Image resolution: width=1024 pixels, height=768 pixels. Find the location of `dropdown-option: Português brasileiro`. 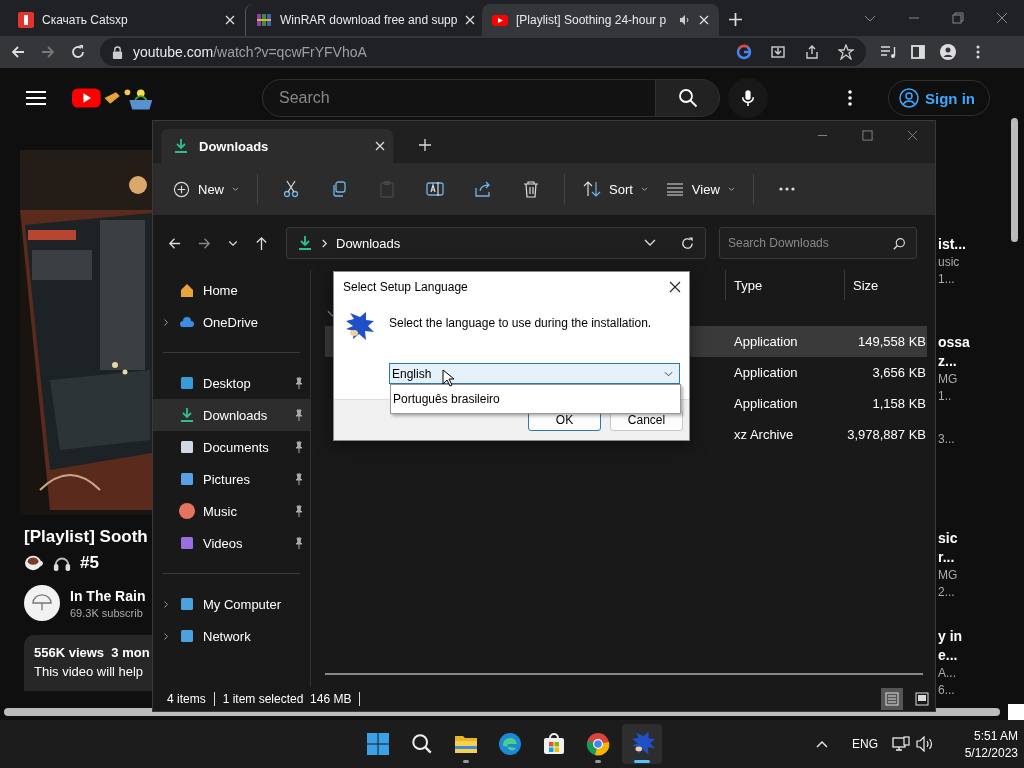

dropdown-option: Português brasileiro is located at coordinates (535, 399).